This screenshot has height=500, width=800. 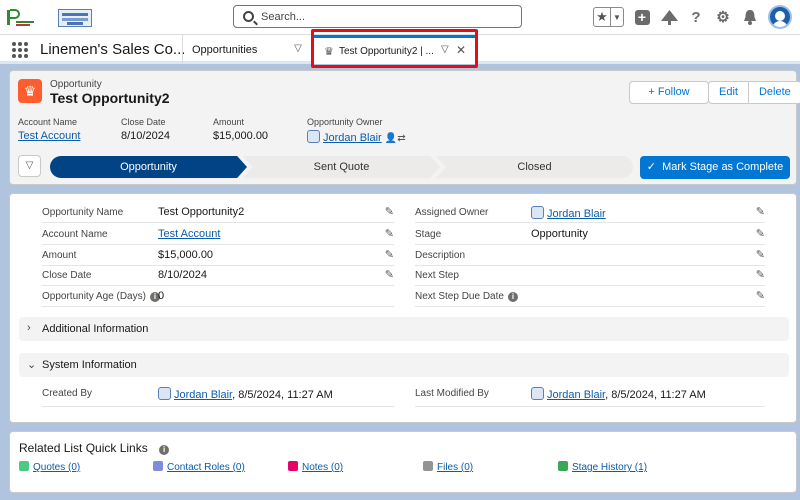 I want to click on mark-stage-complete-button: ✓ Mark Stage as Complete, so click(x=715, y=167).